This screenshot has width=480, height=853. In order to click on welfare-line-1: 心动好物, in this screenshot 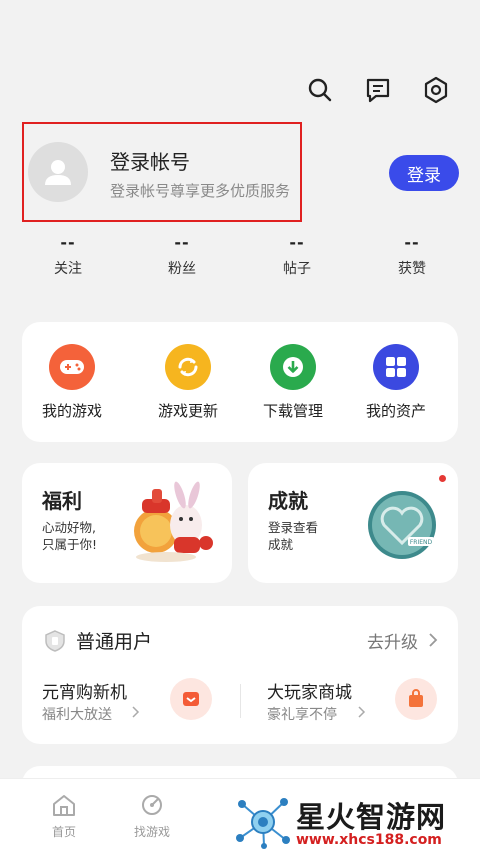, I will do `click(69, 527)`.